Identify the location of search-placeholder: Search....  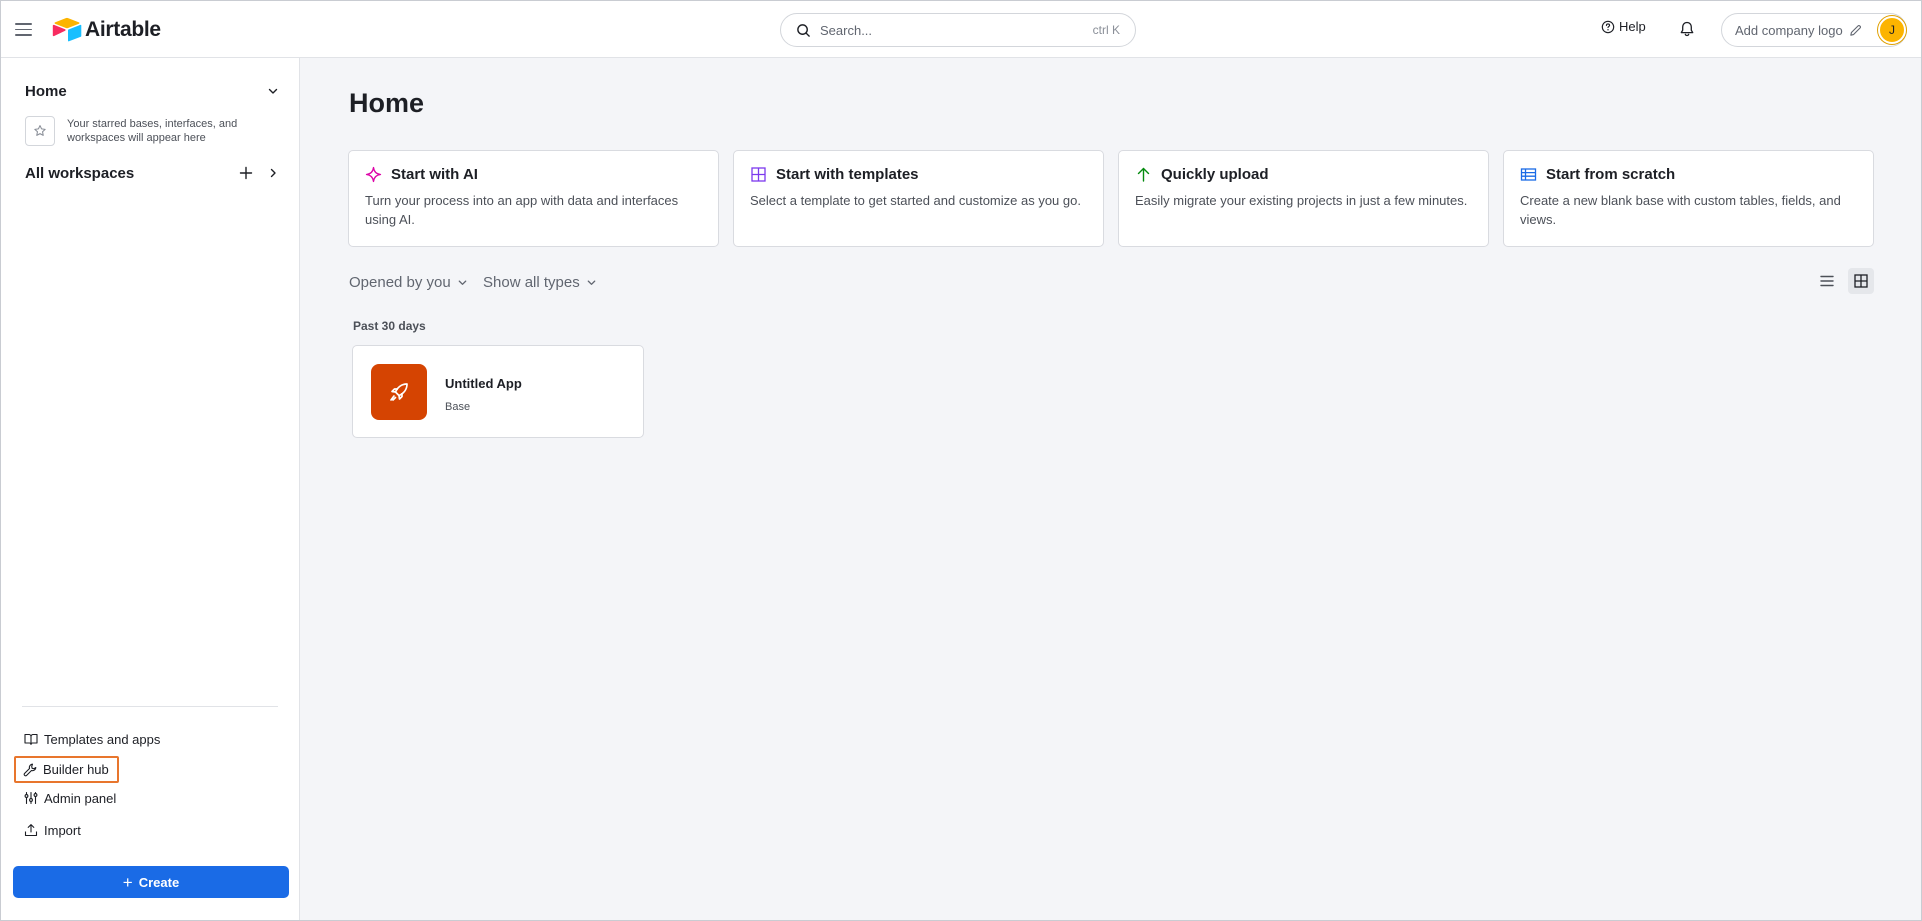
(846, 30).